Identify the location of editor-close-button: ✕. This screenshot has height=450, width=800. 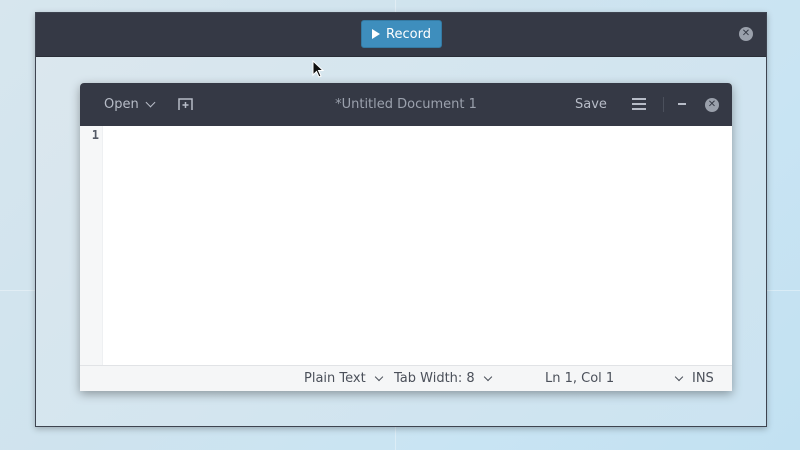
(712, 105).